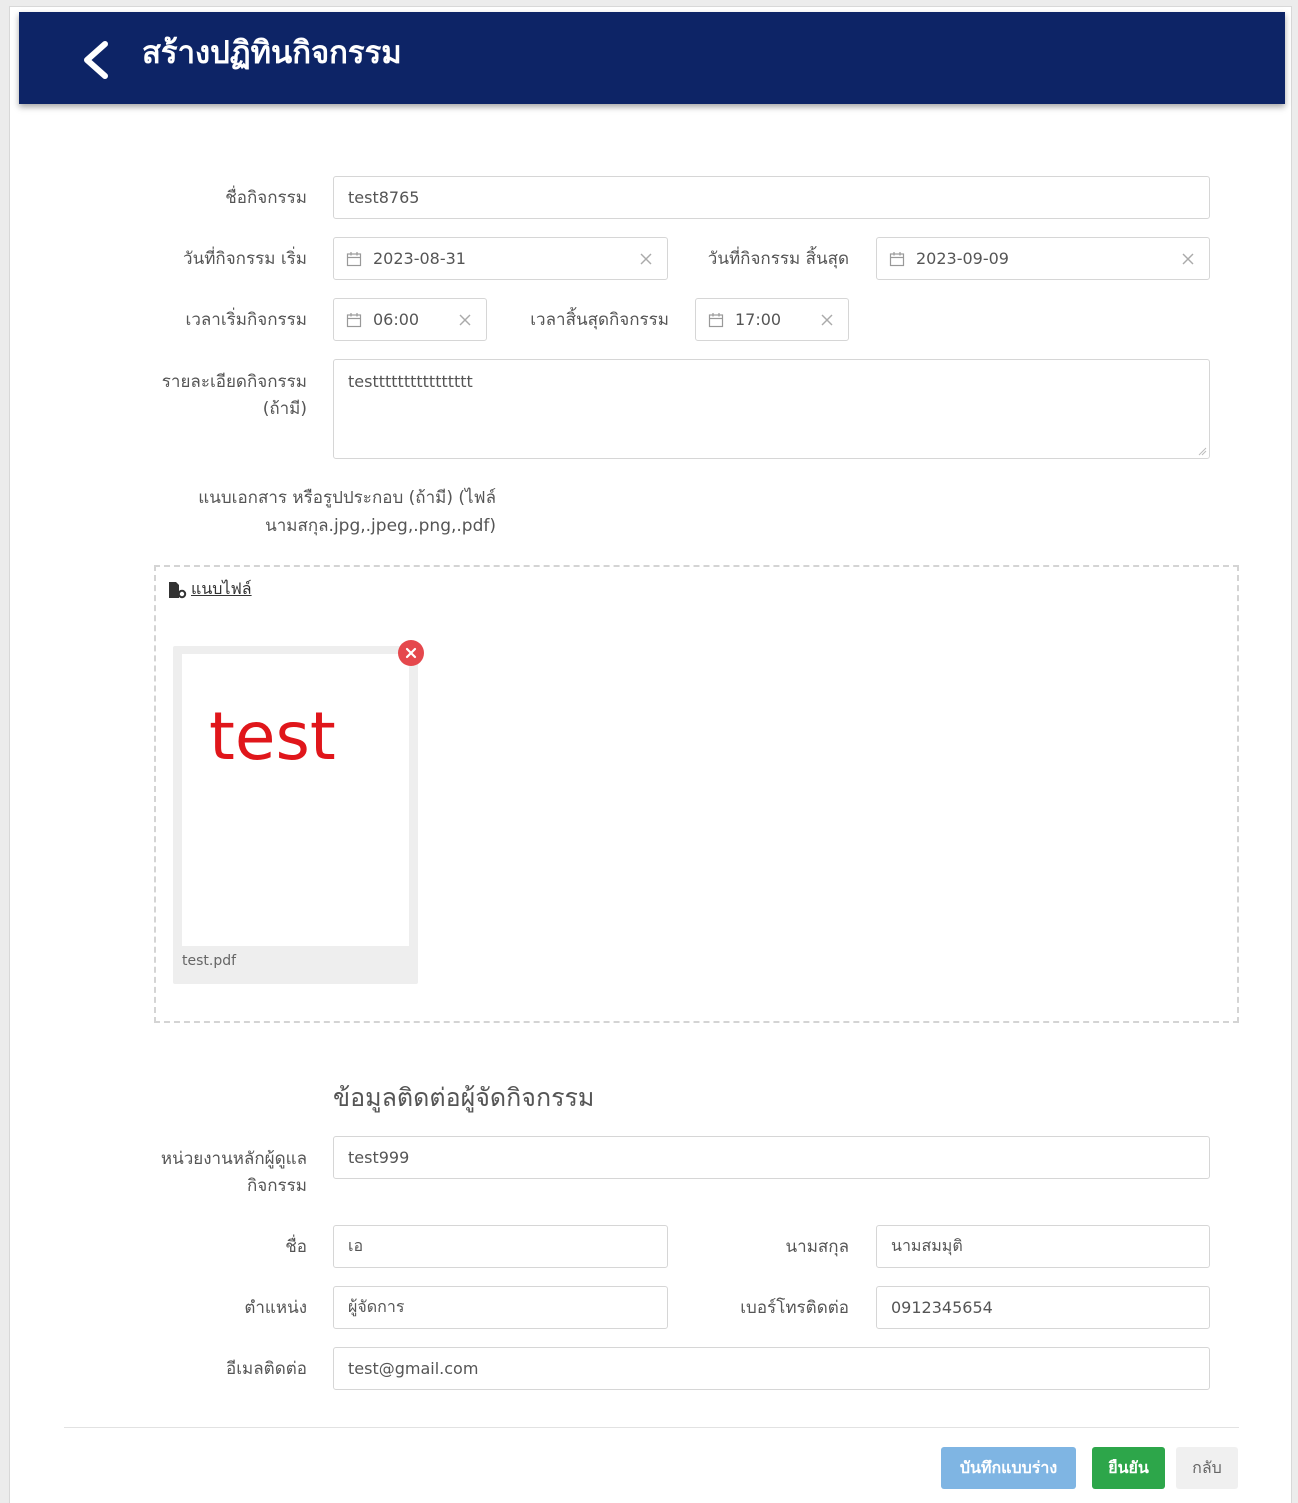  What do you see at coordinates (464, 1097) in the screenshot?
I see `contact-section-title: ข้อมูลติดต่อผู้จัดกิจกรรม` at bounding box center [464, 1097].